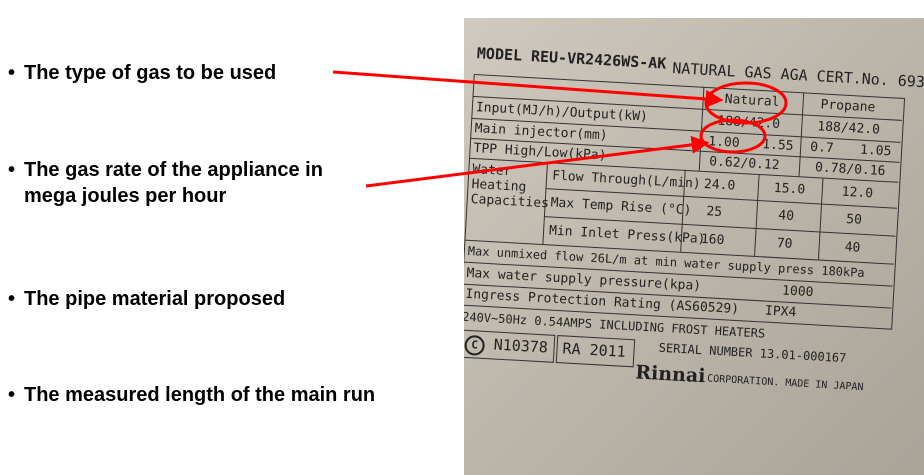  I want to click on brand-logo: Rinnai, so click(670, 374).